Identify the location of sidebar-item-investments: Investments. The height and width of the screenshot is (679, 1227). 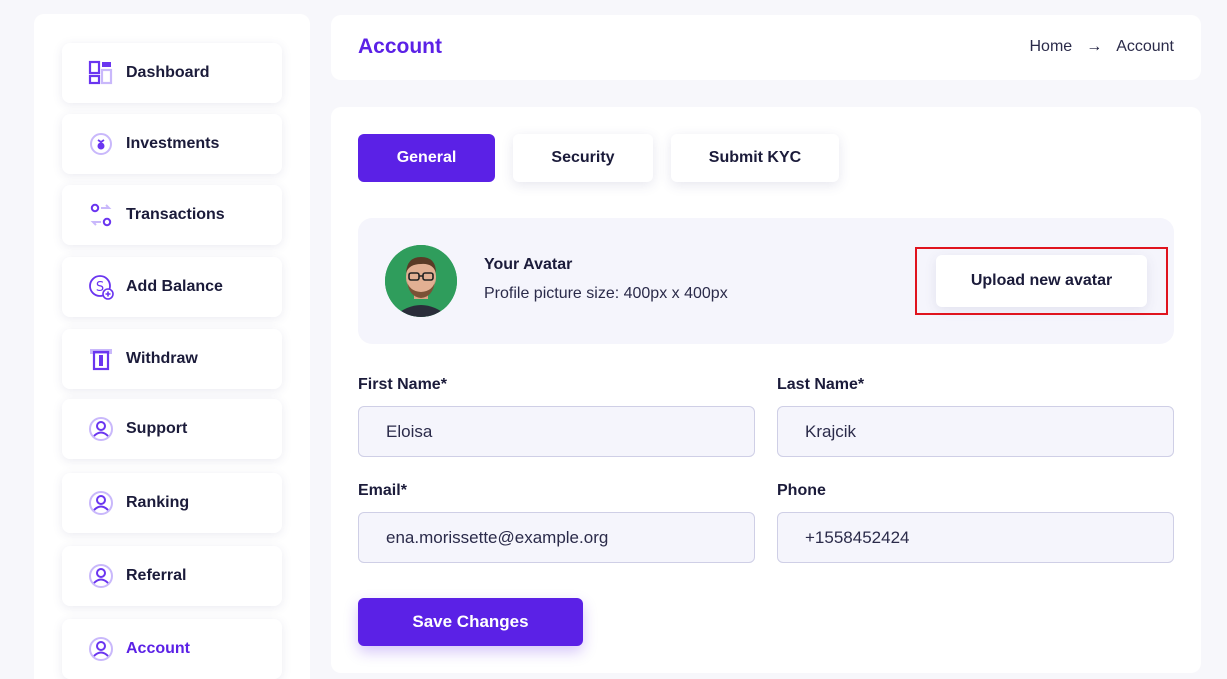
(172, 144).